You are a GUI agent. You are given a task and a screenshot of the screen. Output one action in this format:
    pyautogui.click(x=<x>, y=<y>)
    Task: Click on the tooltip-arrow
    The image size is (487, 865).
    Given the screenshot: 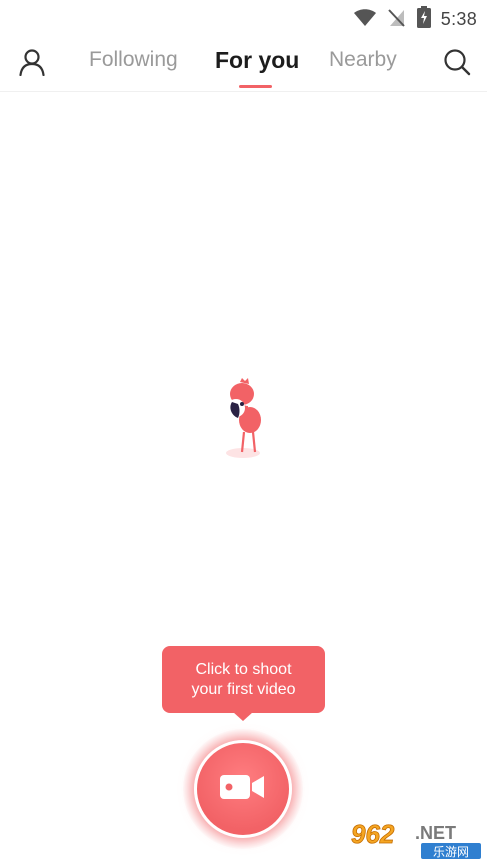 What is the action you would take?
    pyautogui.click(x=243, y=716)
    